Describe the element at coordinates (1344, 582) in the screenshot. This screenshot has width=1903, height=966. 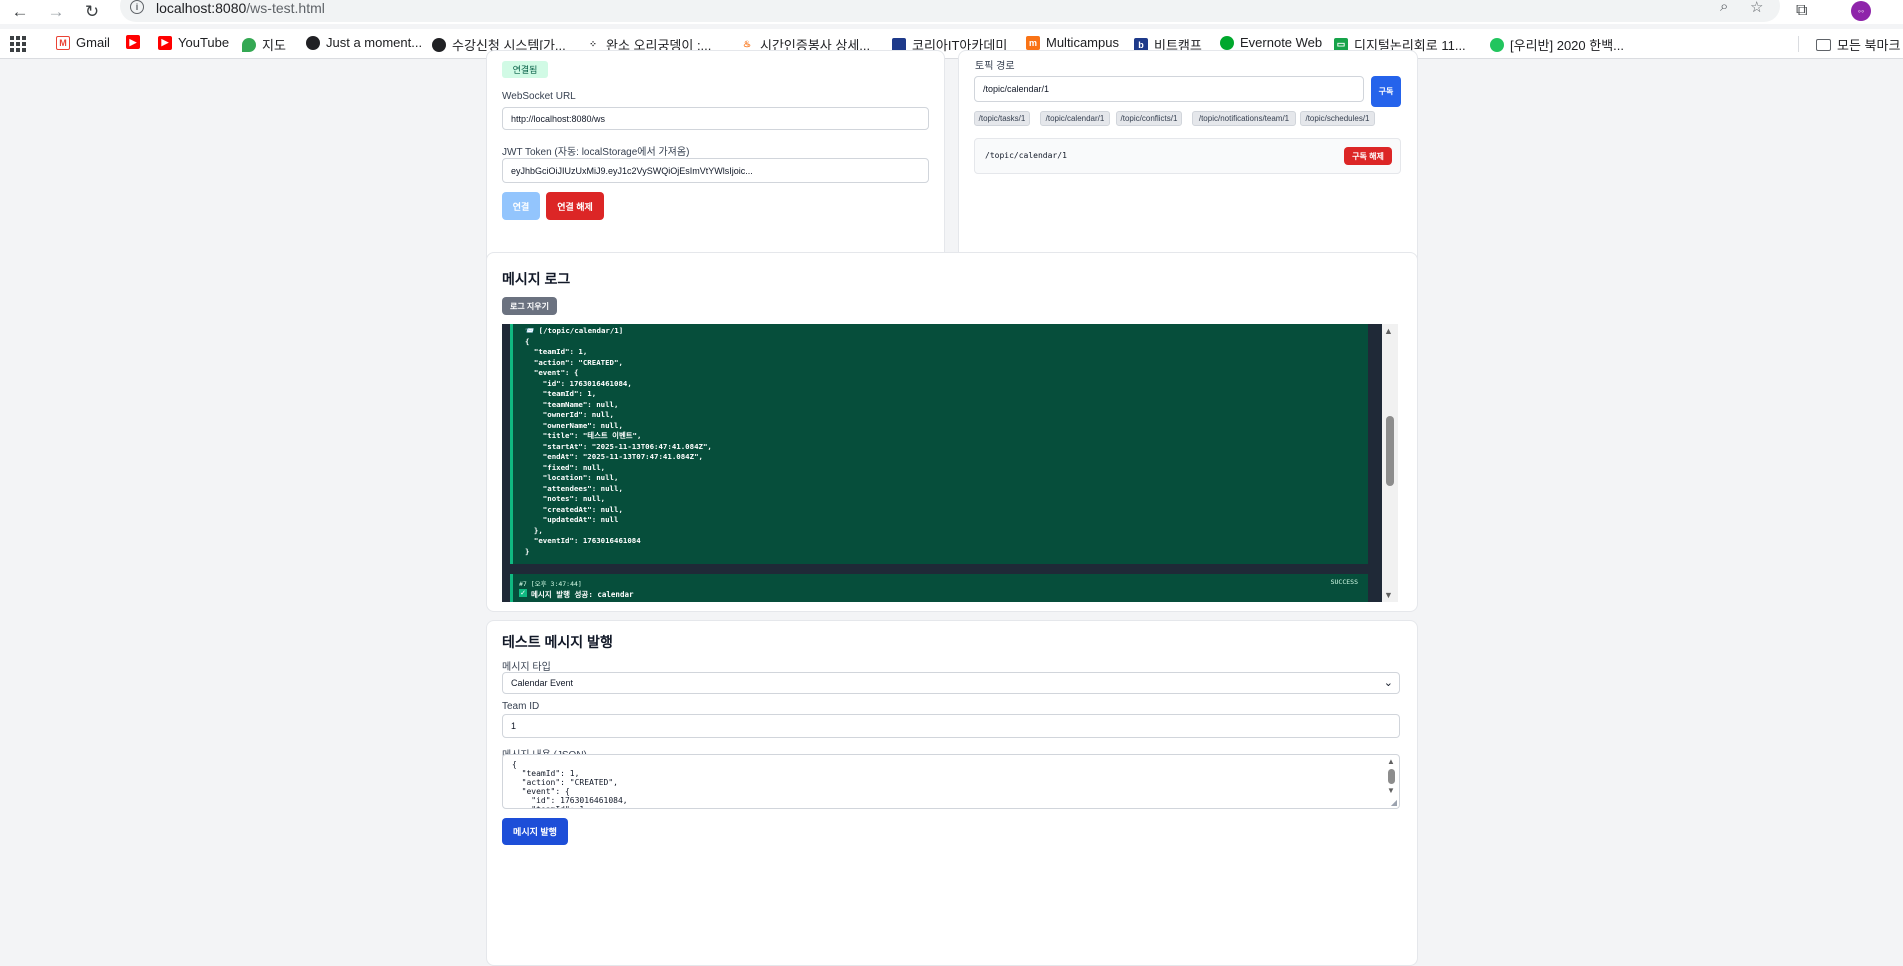
I see `log-entry-status: SUCCESS` at that location.